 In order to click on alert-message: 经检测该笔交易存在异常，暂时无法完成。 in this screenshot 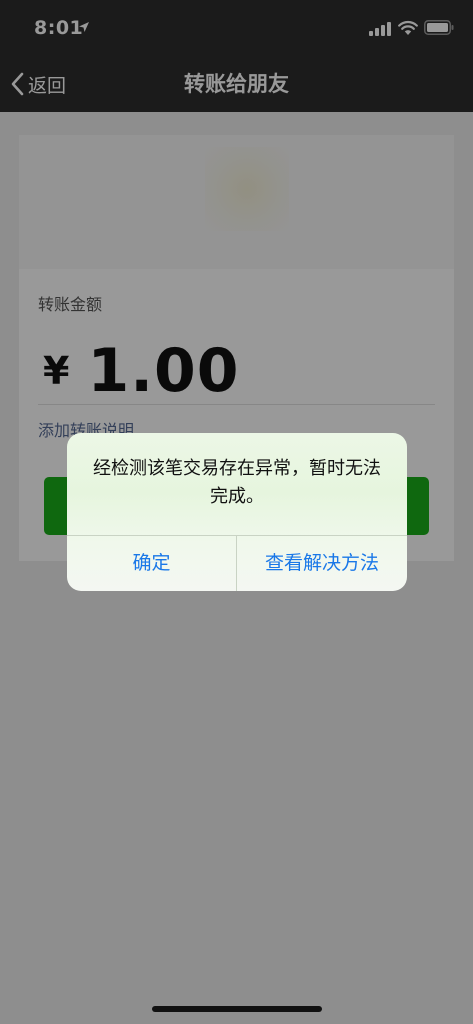, I will do `click(237, 482)`.